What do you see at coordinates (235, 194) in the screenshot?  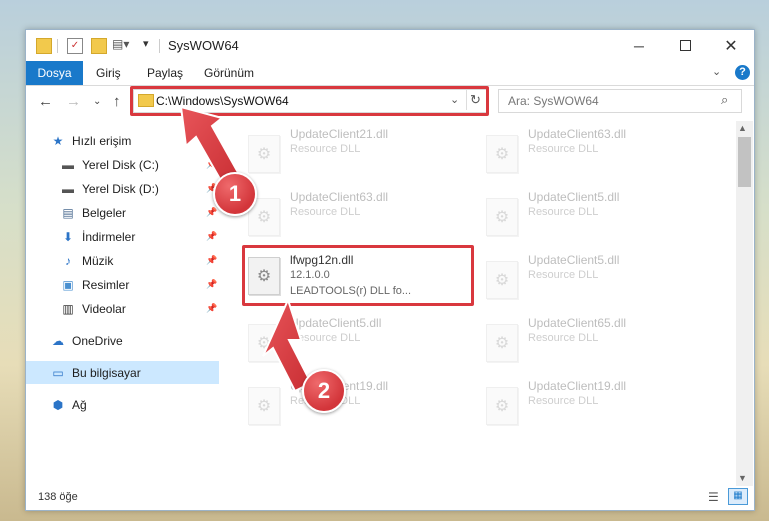 I see `callout-1: 1` at bounding box center [235, 194].